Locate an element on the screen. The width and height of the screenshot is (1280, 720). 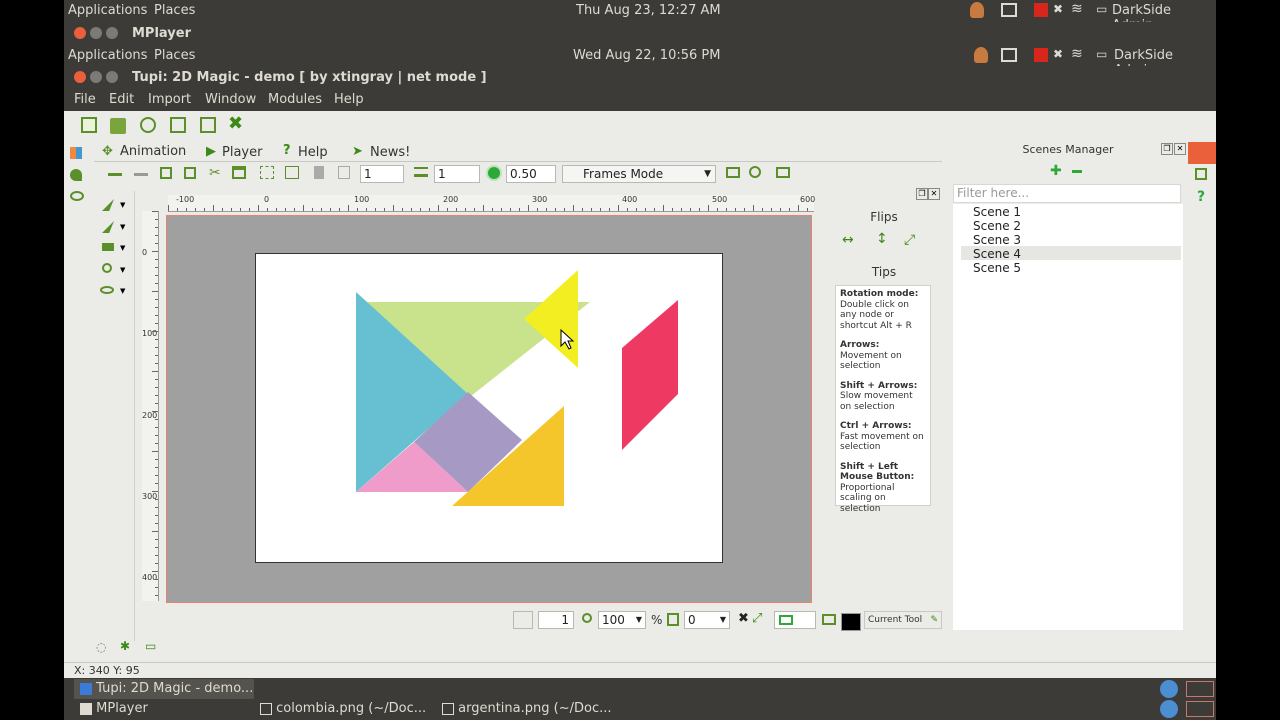
flip-vertical-icon: ↕ is located at coordinates (882, 239).